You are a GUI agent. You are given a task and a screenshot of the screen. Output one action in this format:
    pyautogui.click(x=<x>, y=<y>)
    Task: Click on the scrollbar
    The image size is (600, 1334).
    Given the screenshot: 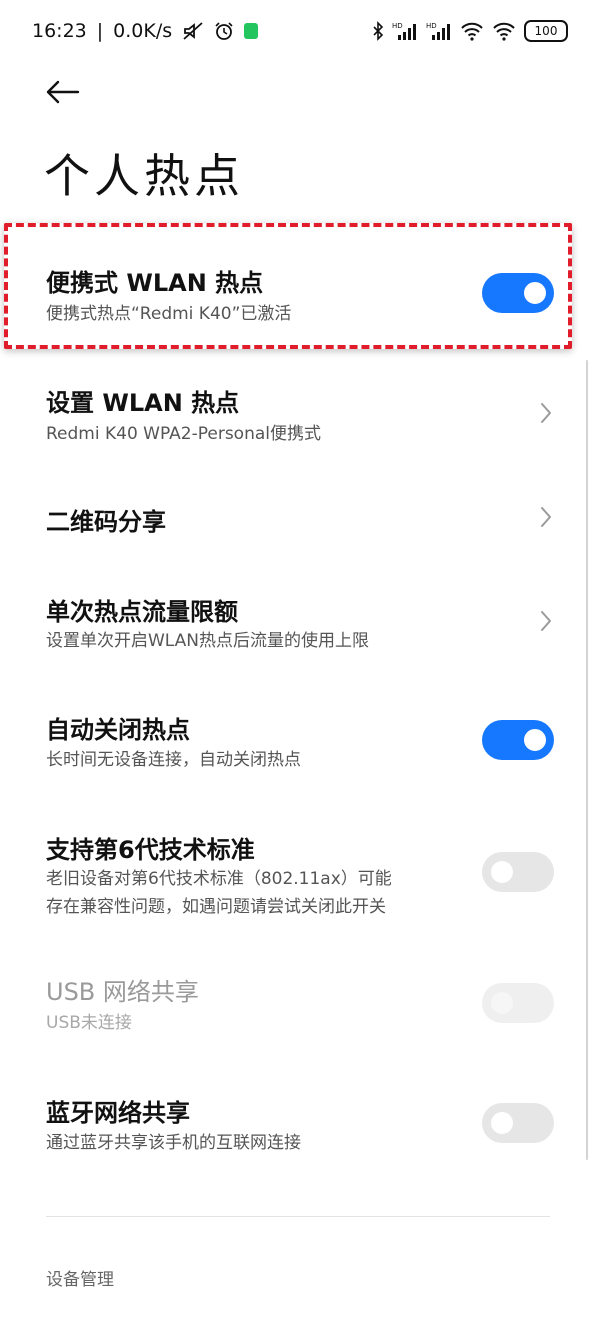 What is the action you would take?
    pyautogui.click(x=587, y=760)
    